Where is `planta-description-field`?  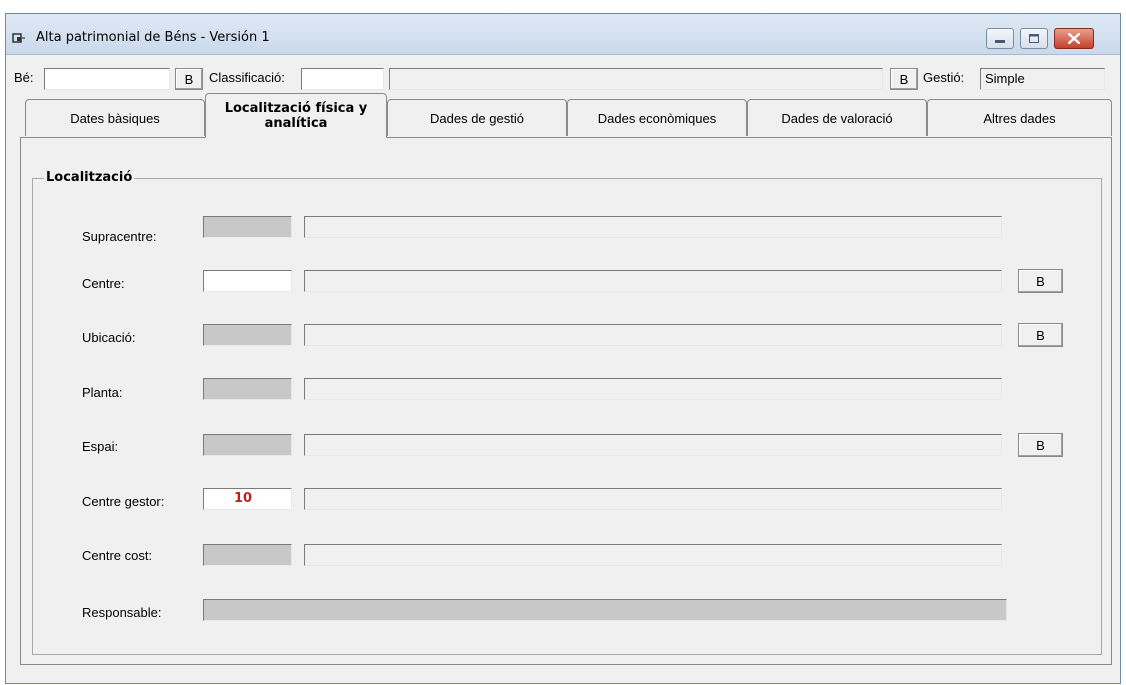 planta-description-field is located at coordinates (653, 389).